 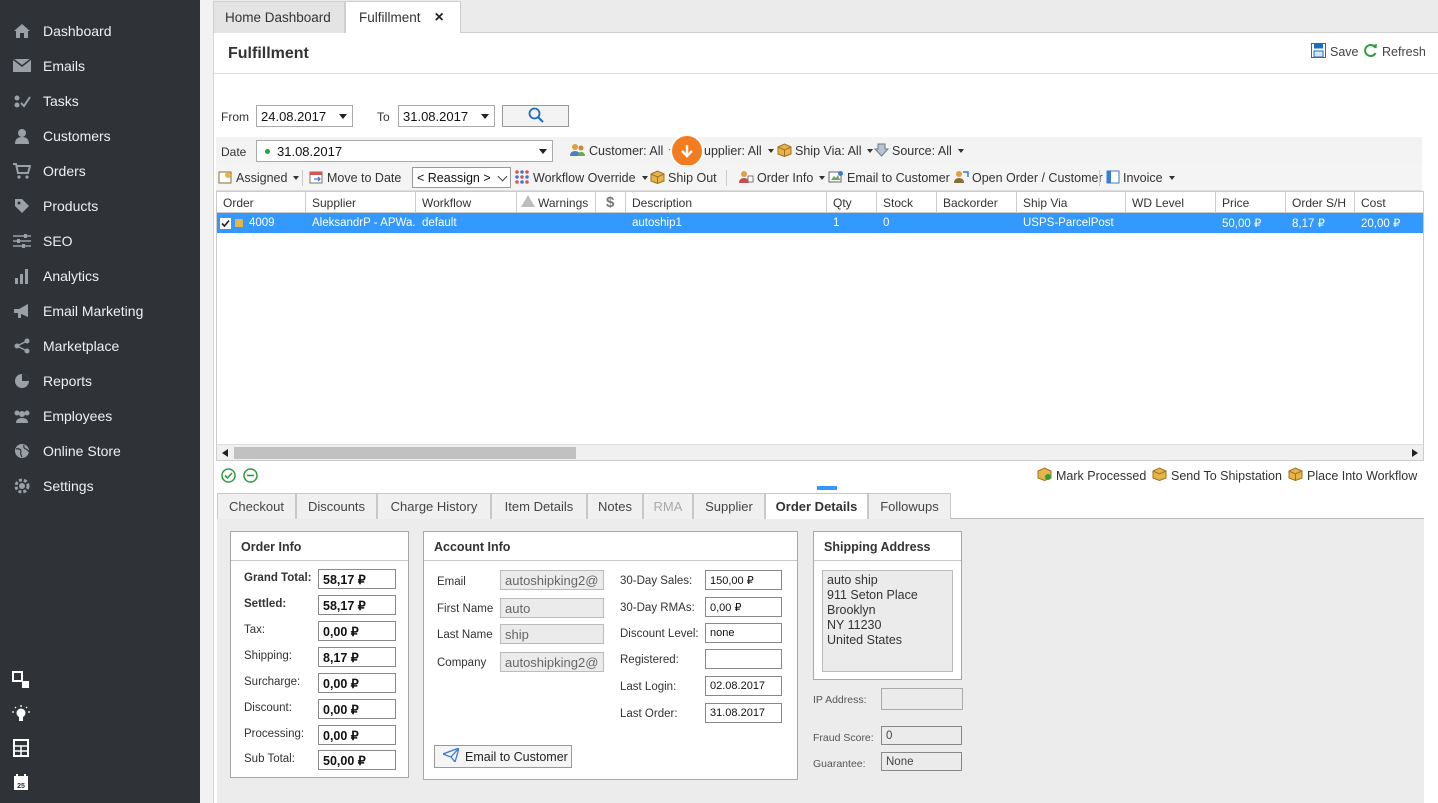 I want to click on supplier-filter: upplier: All, so click(x=739, y=151).